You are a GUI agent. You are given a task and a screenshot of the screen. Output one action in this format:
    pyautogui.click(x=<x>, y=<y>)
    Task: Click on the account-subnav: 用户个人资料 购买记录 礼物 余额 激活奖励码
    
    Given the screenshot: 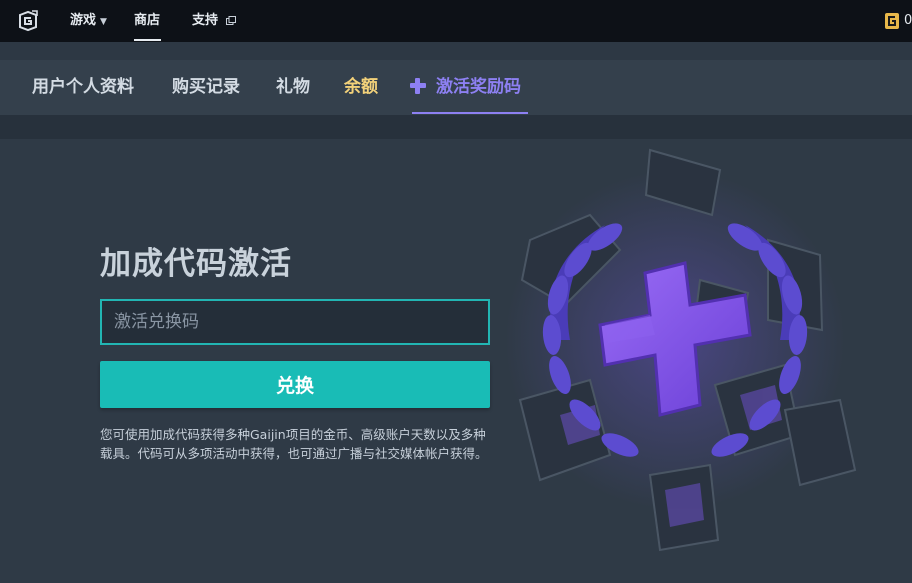 What is the action you would take?
    pyautogui.click(x=456, y=87)
    